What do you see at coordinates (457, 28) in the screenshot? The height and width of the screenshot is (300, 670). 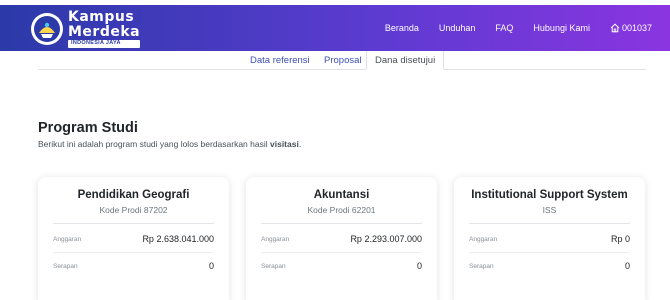 I see `nav-link-unduhan: Unduhan` at bounding box center [457, 28].